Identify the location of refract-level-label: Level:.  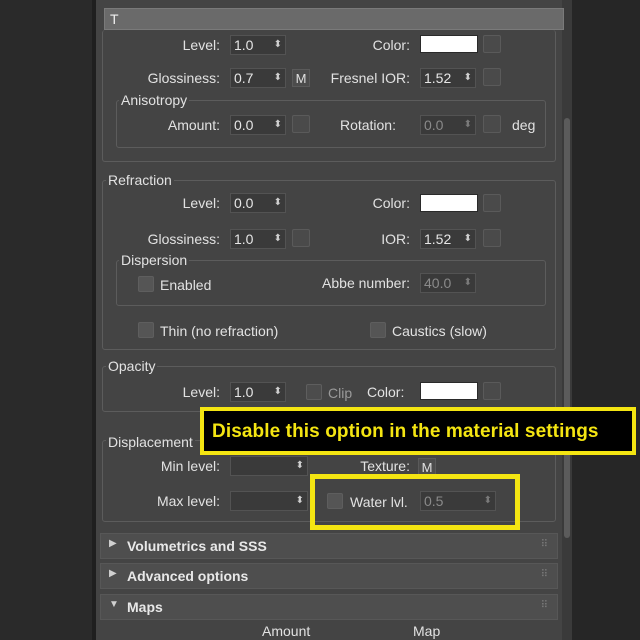
(201, 203).